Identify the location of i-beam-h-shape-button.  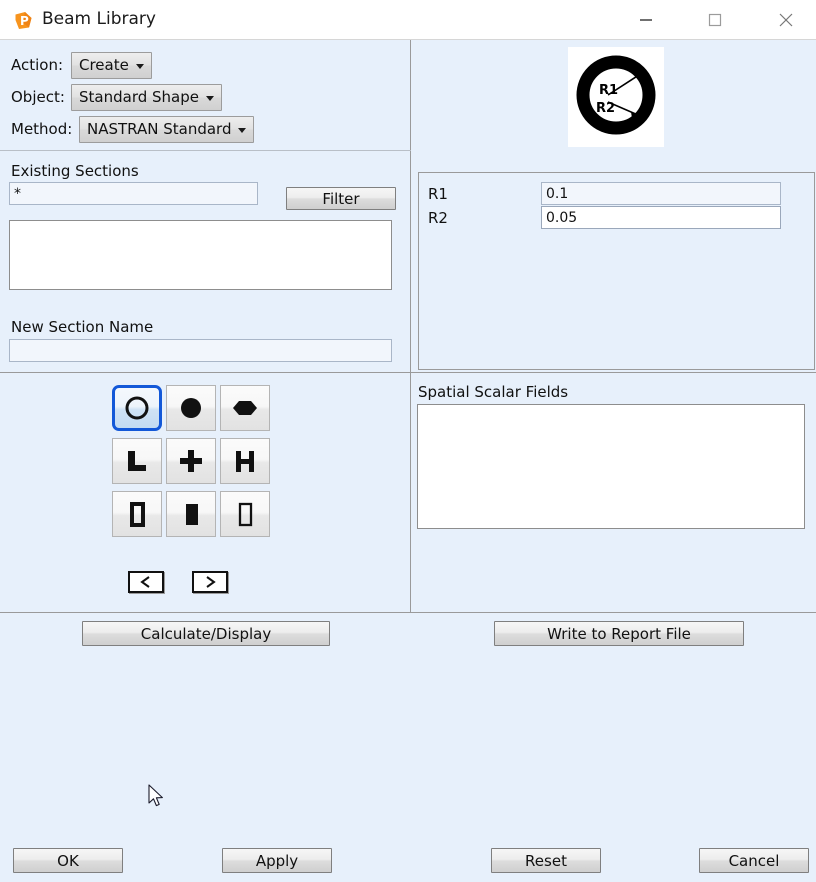
(245, 461).